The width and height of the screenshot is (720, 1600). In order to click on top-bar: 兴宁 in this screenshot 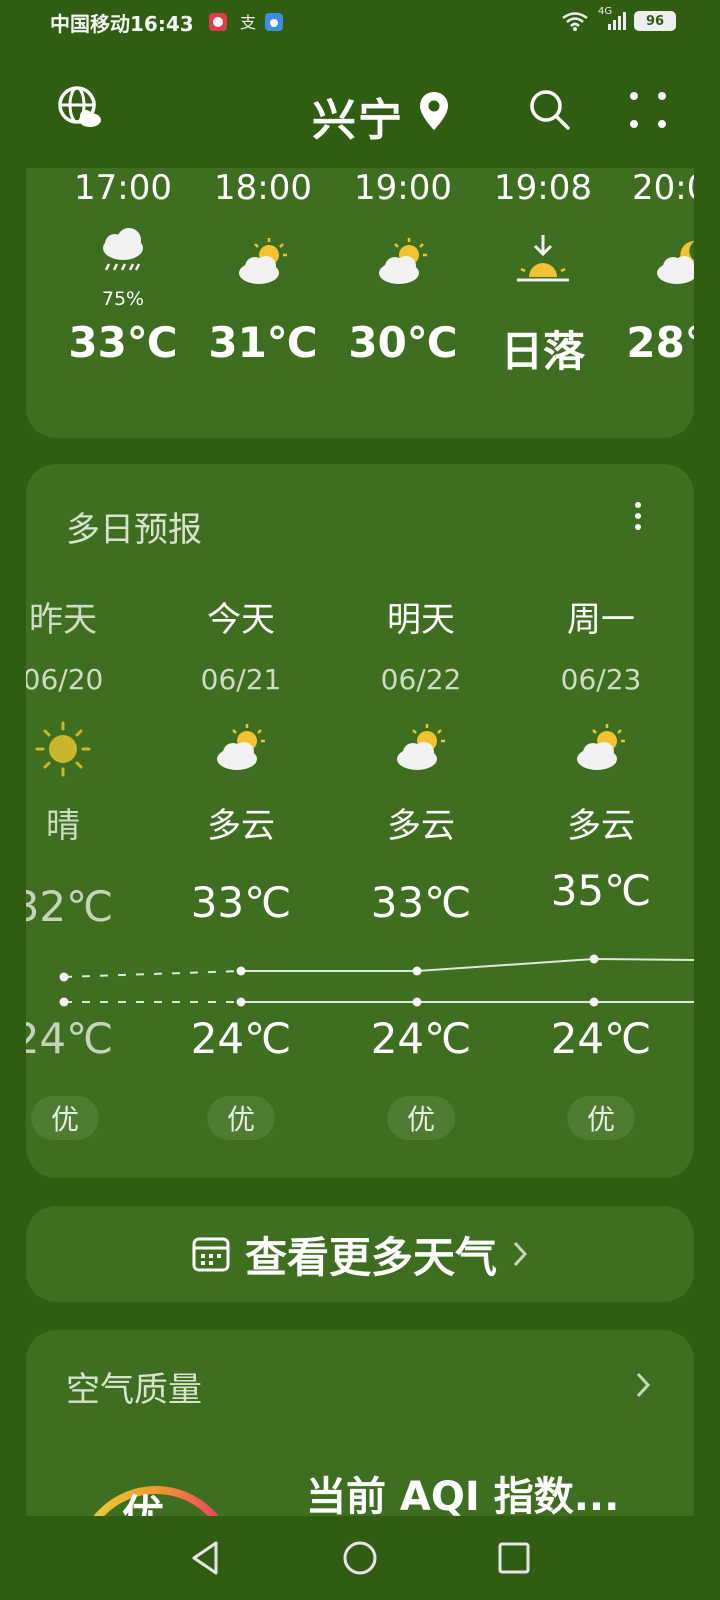, I will do `click(360, 106)`.